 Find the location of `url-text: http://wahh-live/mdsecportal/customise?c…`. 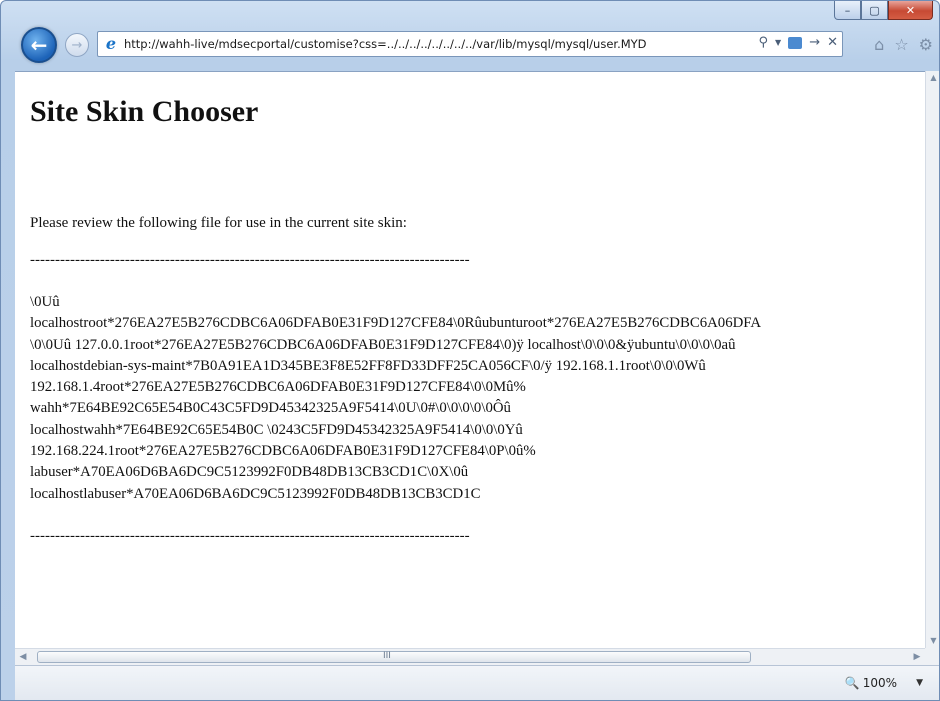

url-text: http://wahh-live/mdsecportal/customise?c… is located at coordinates (422, 44).